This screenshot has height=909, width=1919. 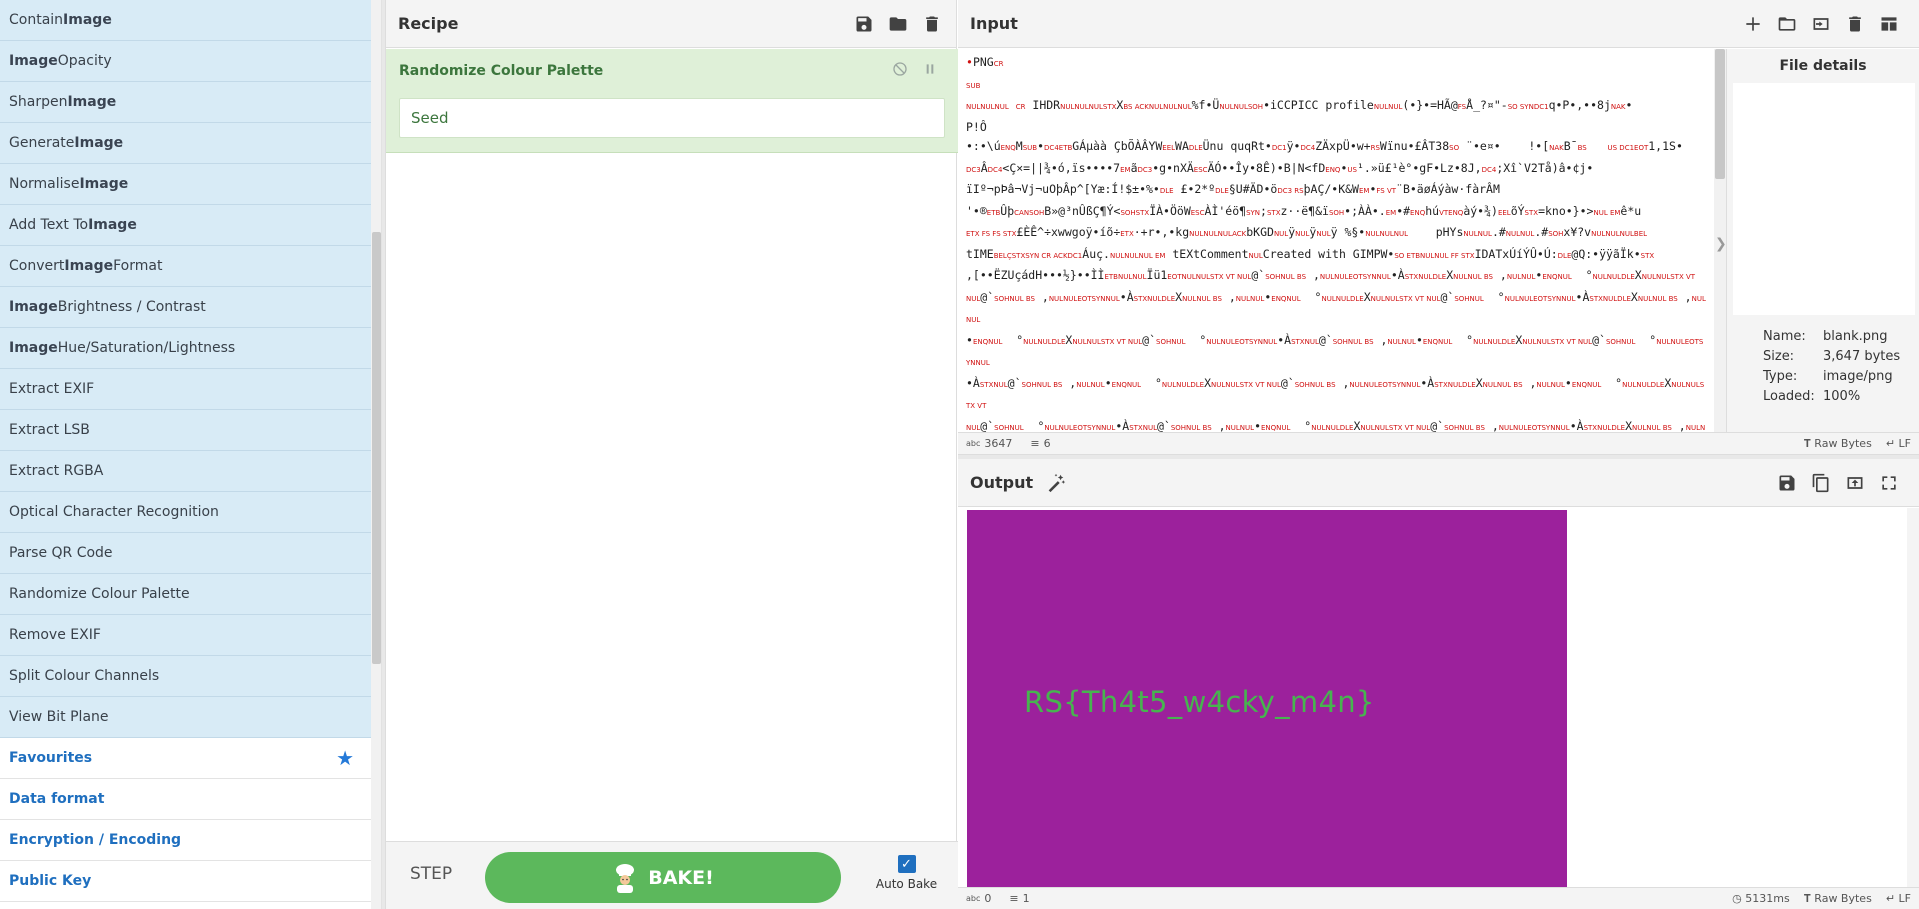 What do you see at coordinates (1545, 167) in the screenshot?
I see `input-text-segment: ;Xî`V2Tå)â•¢j•` at bounding box center [1545, 167].